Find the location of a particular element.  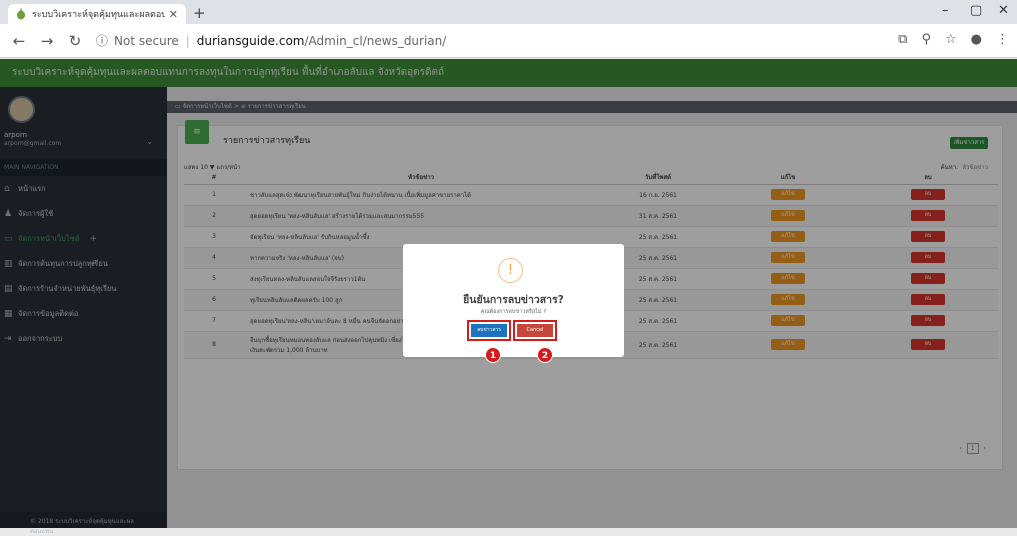

browser-toolbar-icons: ⧉ ⚲ ☆ ● ⋮ is located at coordinates (953, 39).